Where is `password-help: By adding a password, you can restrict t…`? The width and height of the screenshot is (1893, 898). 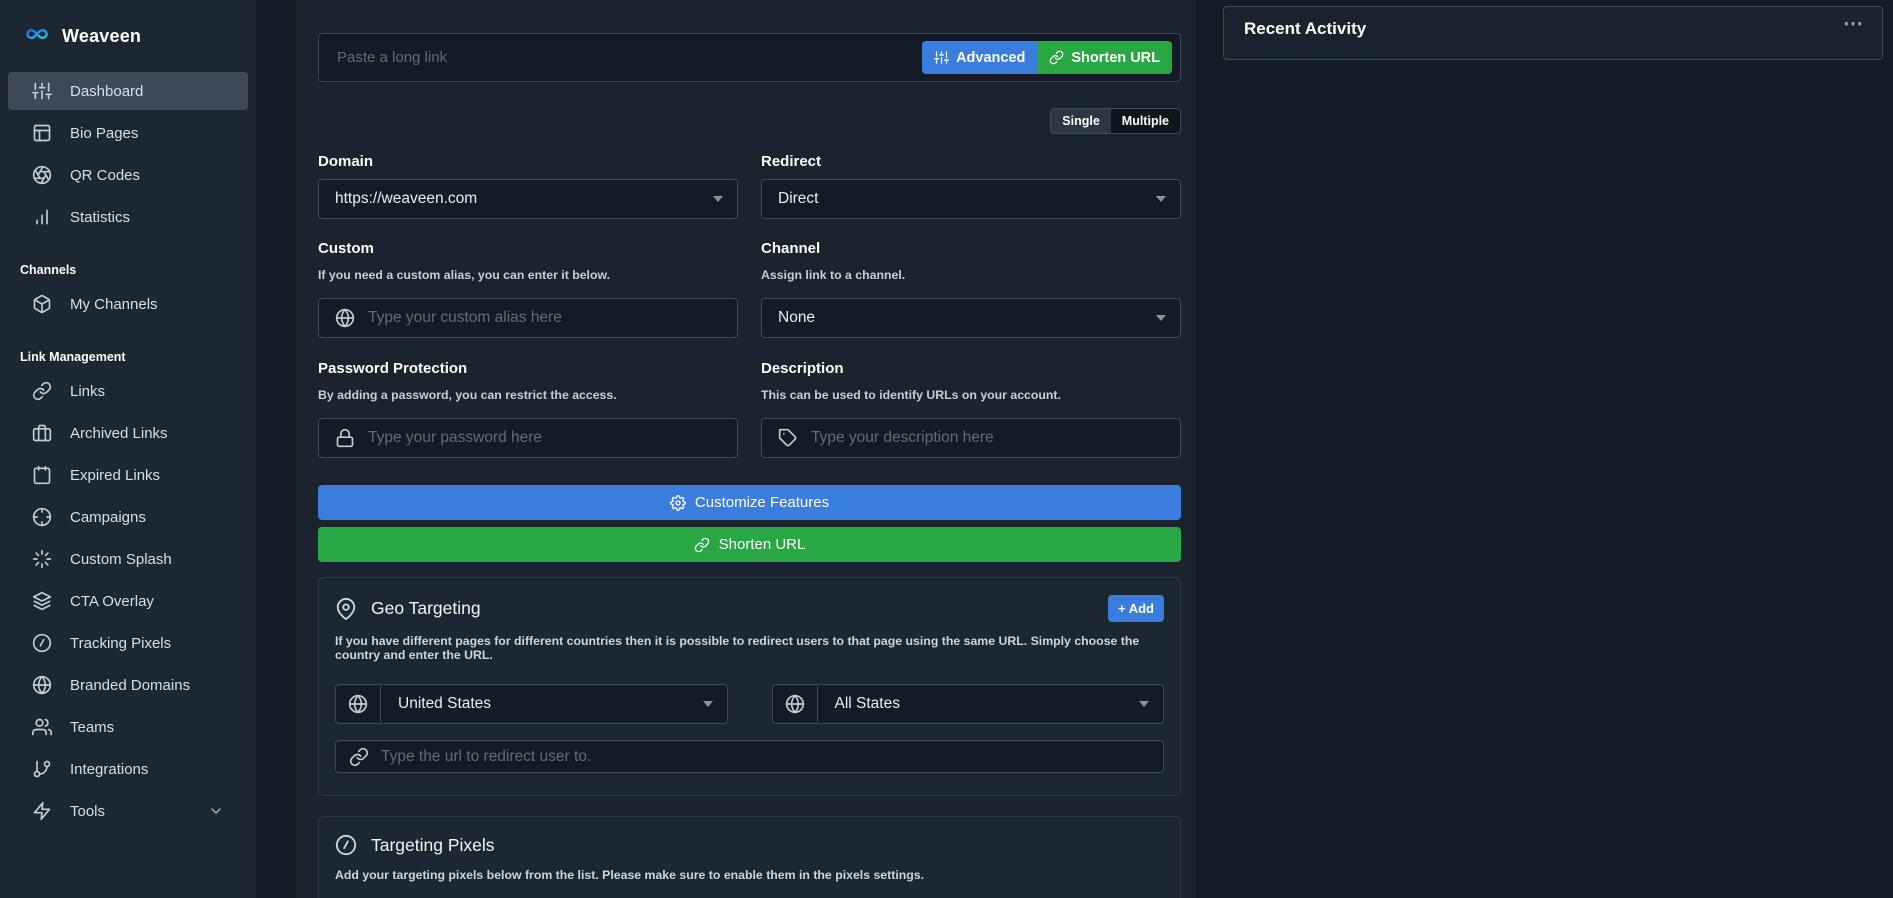
password-help: By adding a password, you can restrict t… is located at coordinates (467, 395).